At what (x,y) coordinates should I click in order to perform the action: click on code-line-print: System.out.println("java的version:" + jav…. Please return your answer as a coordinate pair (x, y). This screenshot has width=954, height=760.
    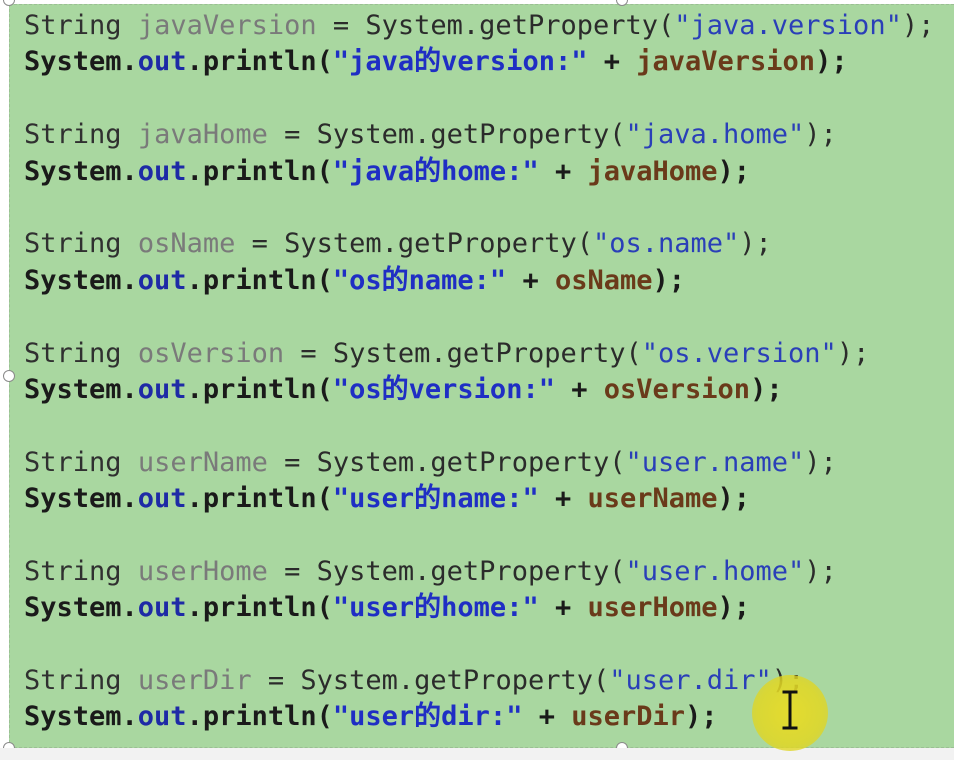
    Looking at the image, I should click on (479, 62).